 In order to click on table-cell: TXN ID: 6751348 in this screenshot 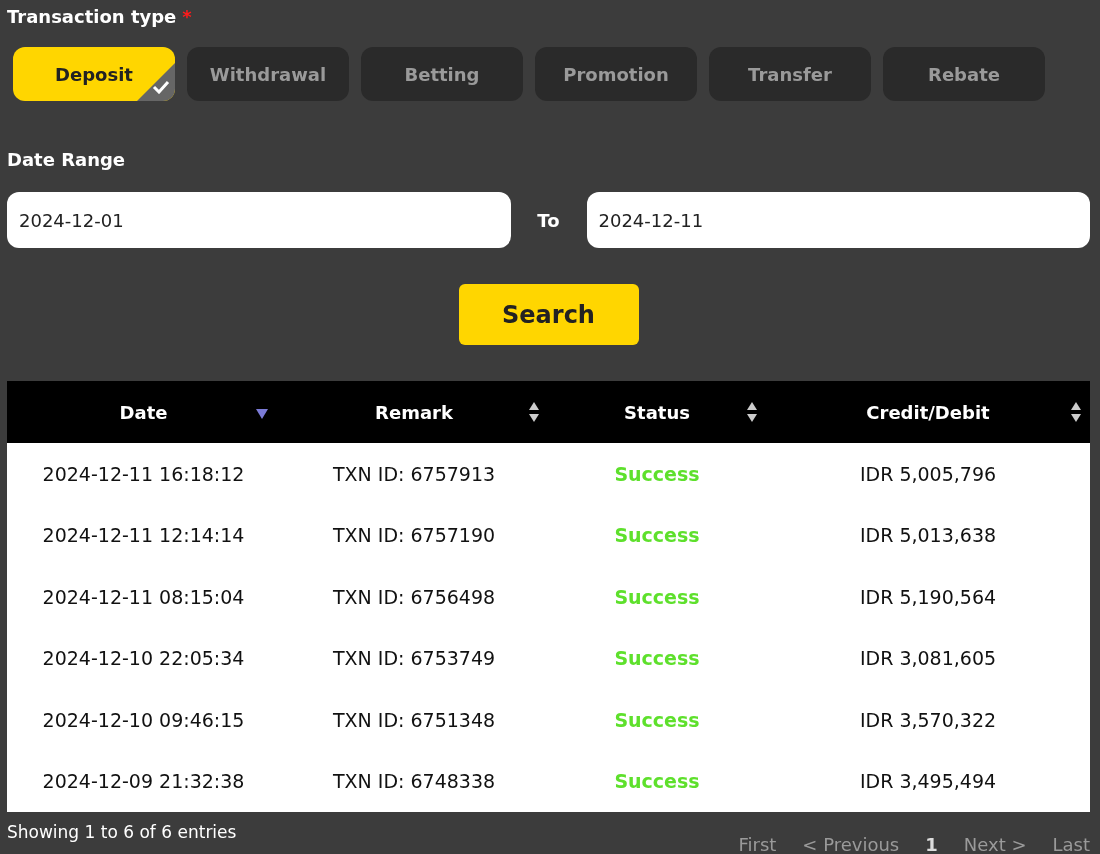, I will do `click(414, 720)`.